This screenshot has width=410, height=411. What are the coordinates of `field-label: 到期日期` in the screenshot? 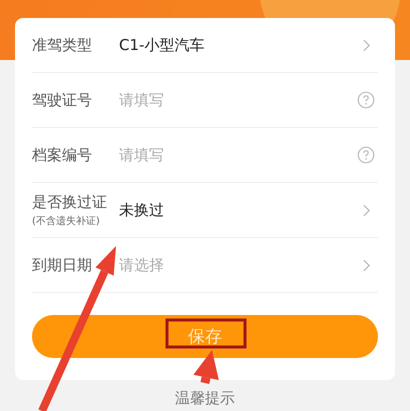 It's located at (62, 265).